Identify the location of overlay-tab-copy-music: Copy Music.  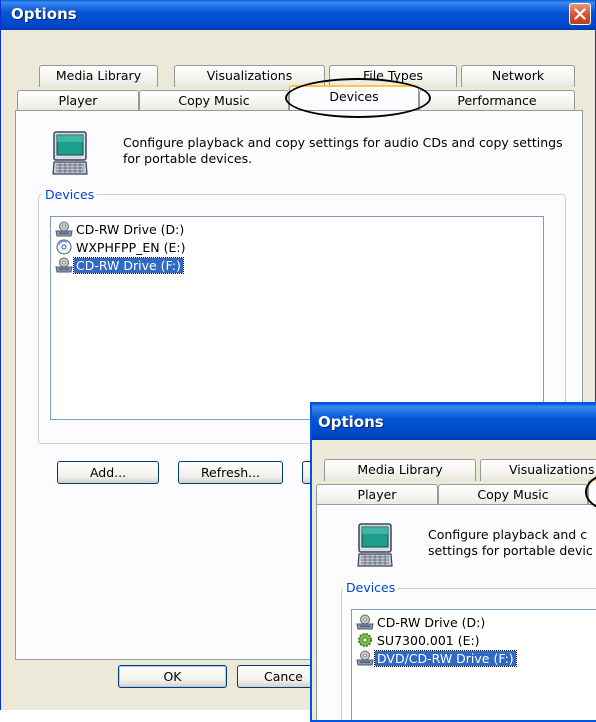
(513, 495).